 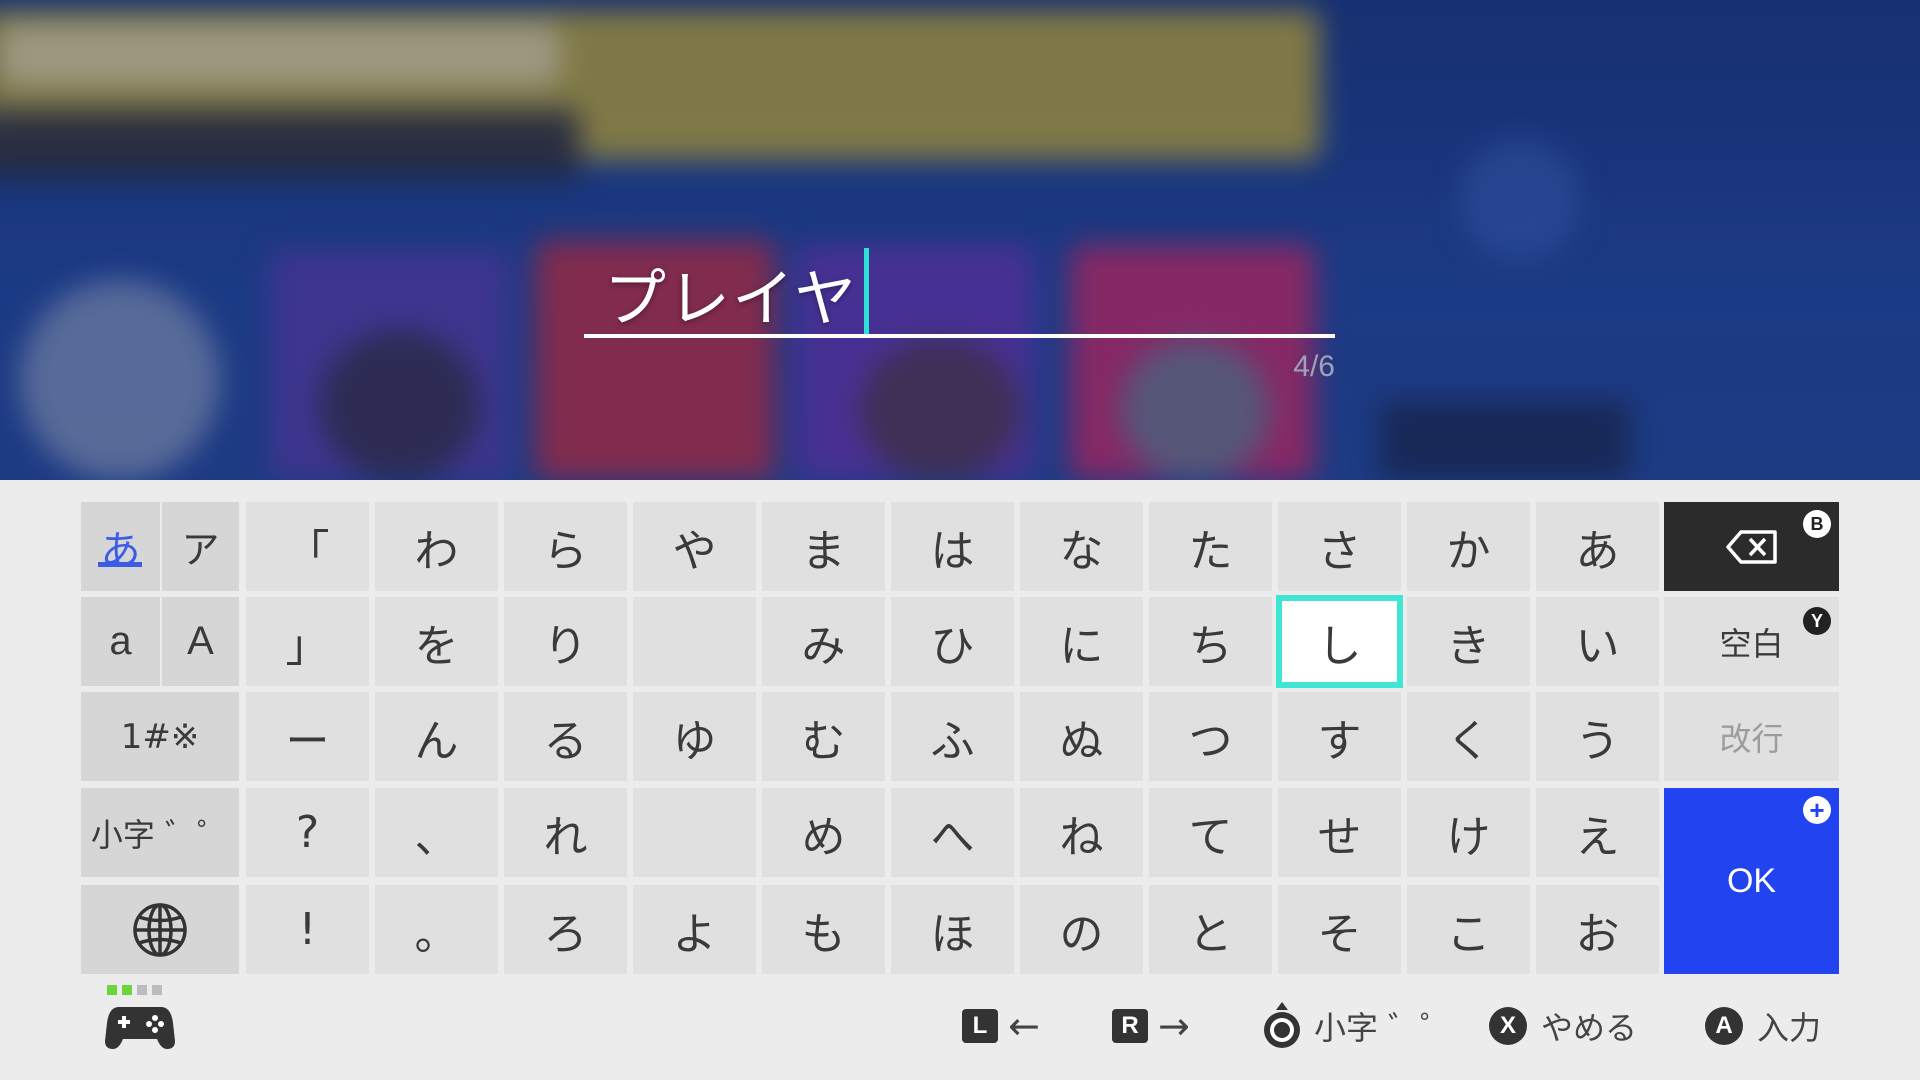 What do you see at coordinates (1339, 837) in the screenshot?
I see `kana-key-label: せ` at bounding box center [1339, 837].